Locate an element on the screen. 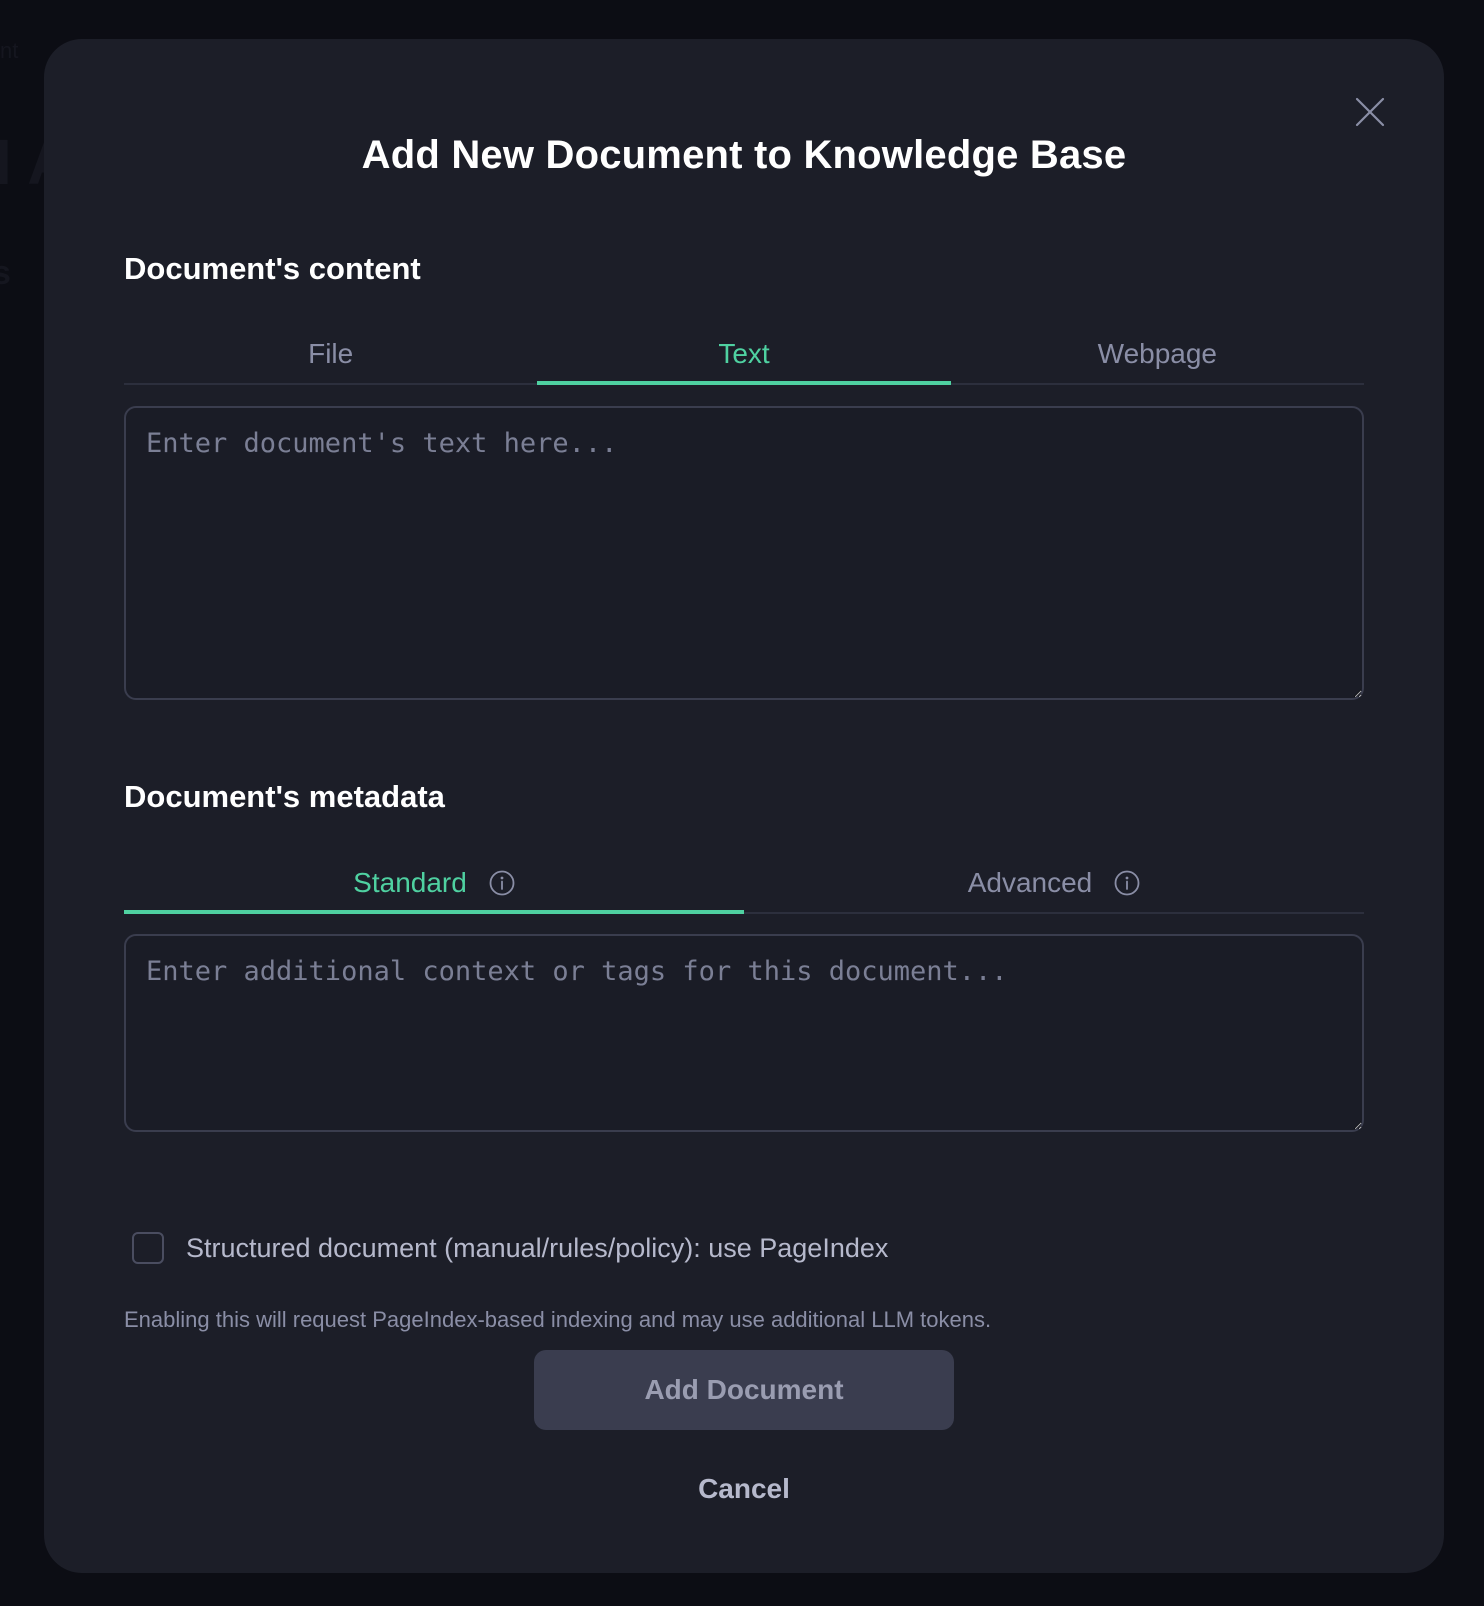  close-button is located at coordinates (1370, 112).